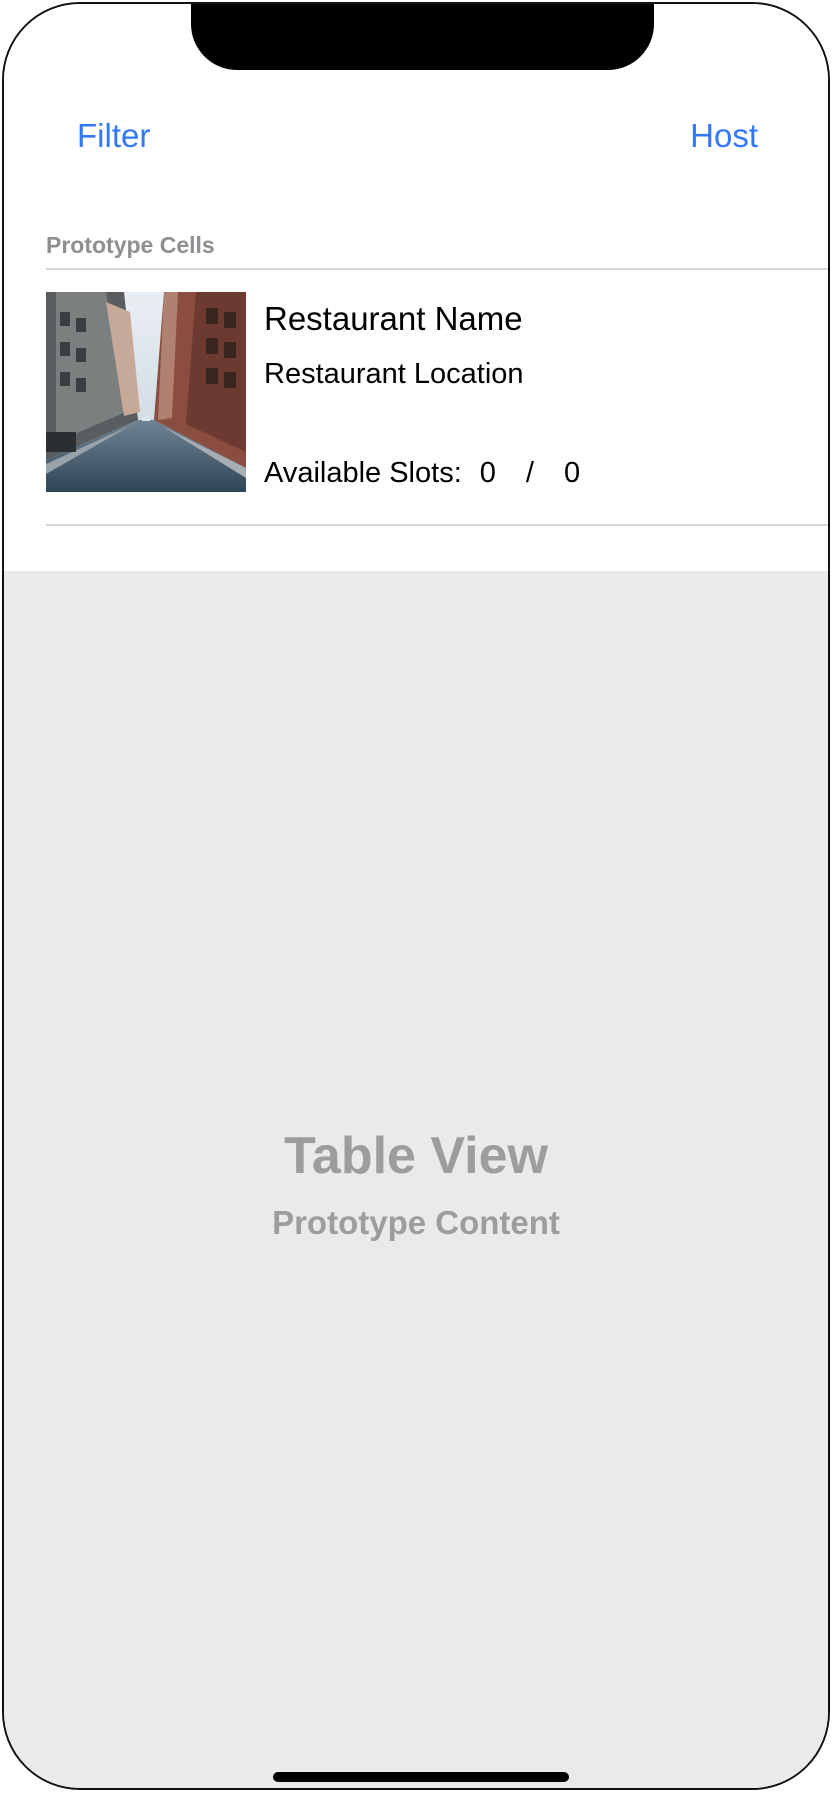  I want to click on slots-total: 0, so click(572, 473).